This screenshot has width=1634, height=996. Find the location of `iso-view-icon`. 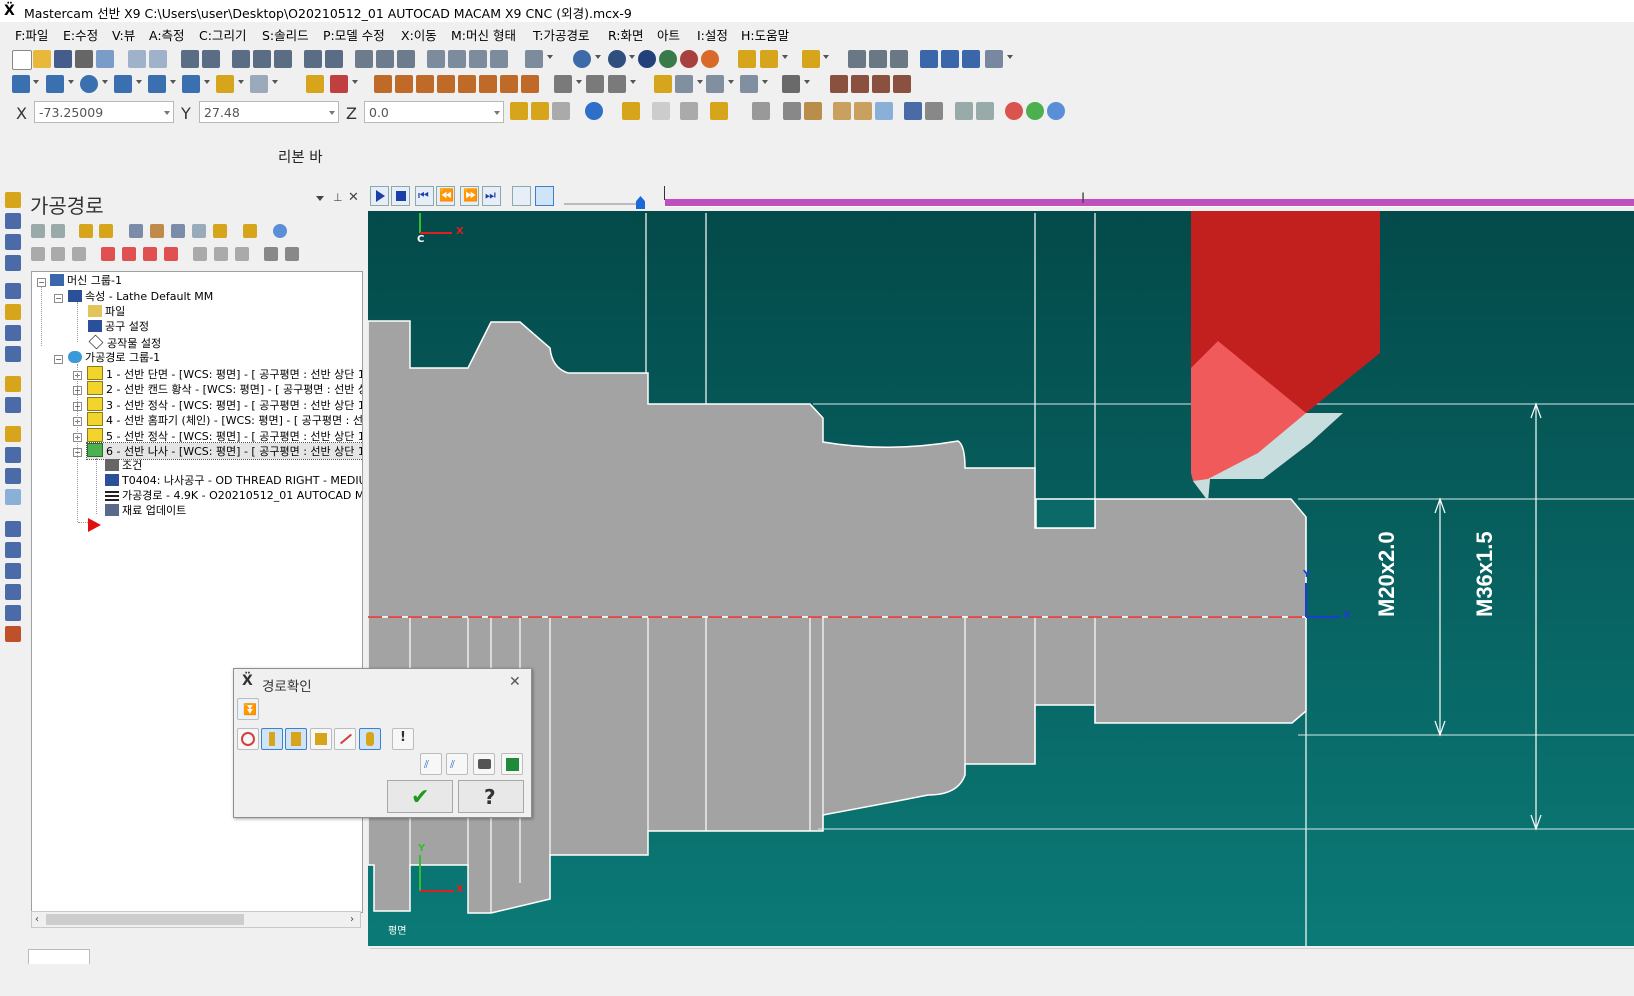

iso-view-icon is located at coordinates (499, 59).